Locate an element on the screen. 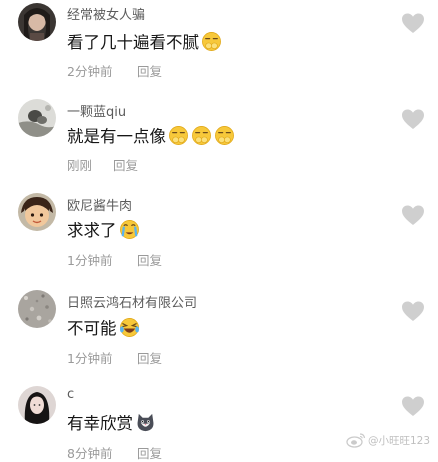 This screenshot has height=462, width=438. comment-content: 看了几十遍看不腻 is located at coordinates (144, 41).